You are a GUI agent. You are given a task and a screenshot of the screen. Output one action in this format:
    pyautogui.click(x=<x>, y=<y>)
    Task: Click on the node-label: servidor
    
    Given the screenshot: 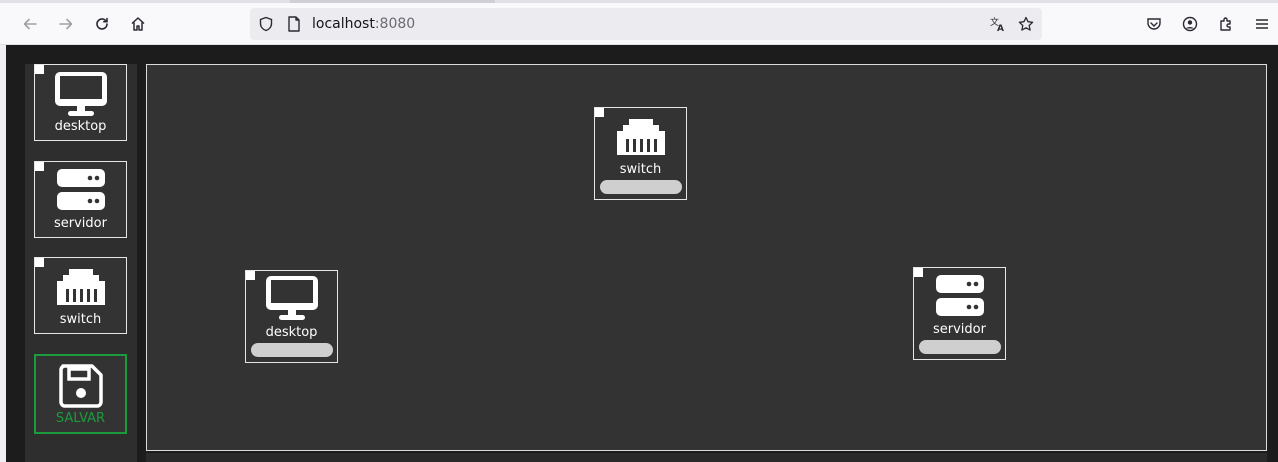 What is the action you would take?
    pyautogui.click(x=959, y=329)
    